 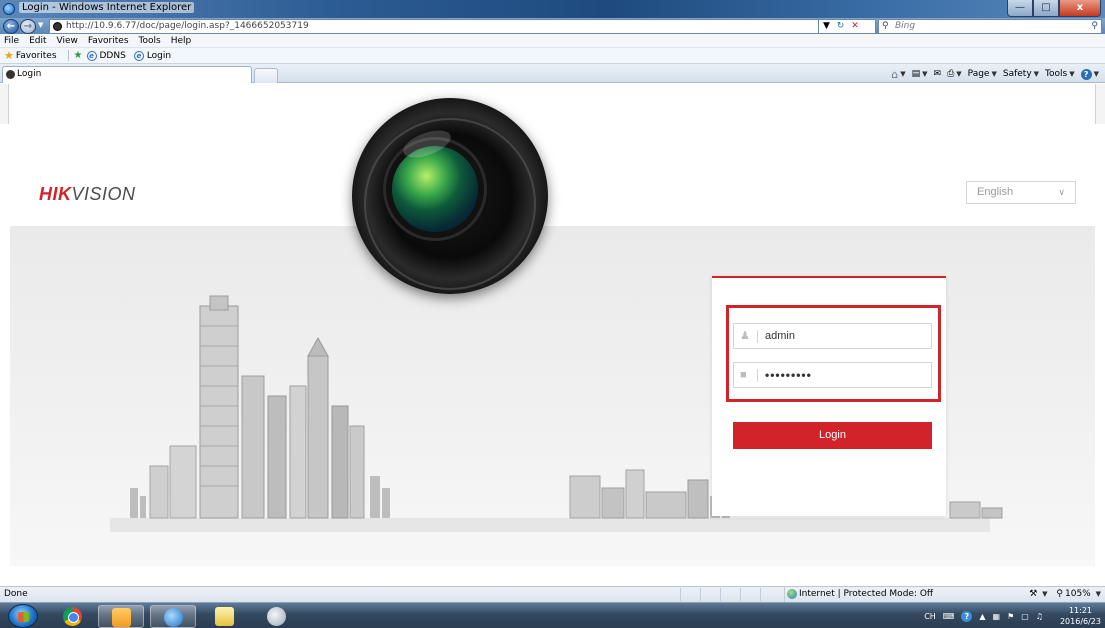 I want to click on taskbar-outlook, so click(x=121, y=616).